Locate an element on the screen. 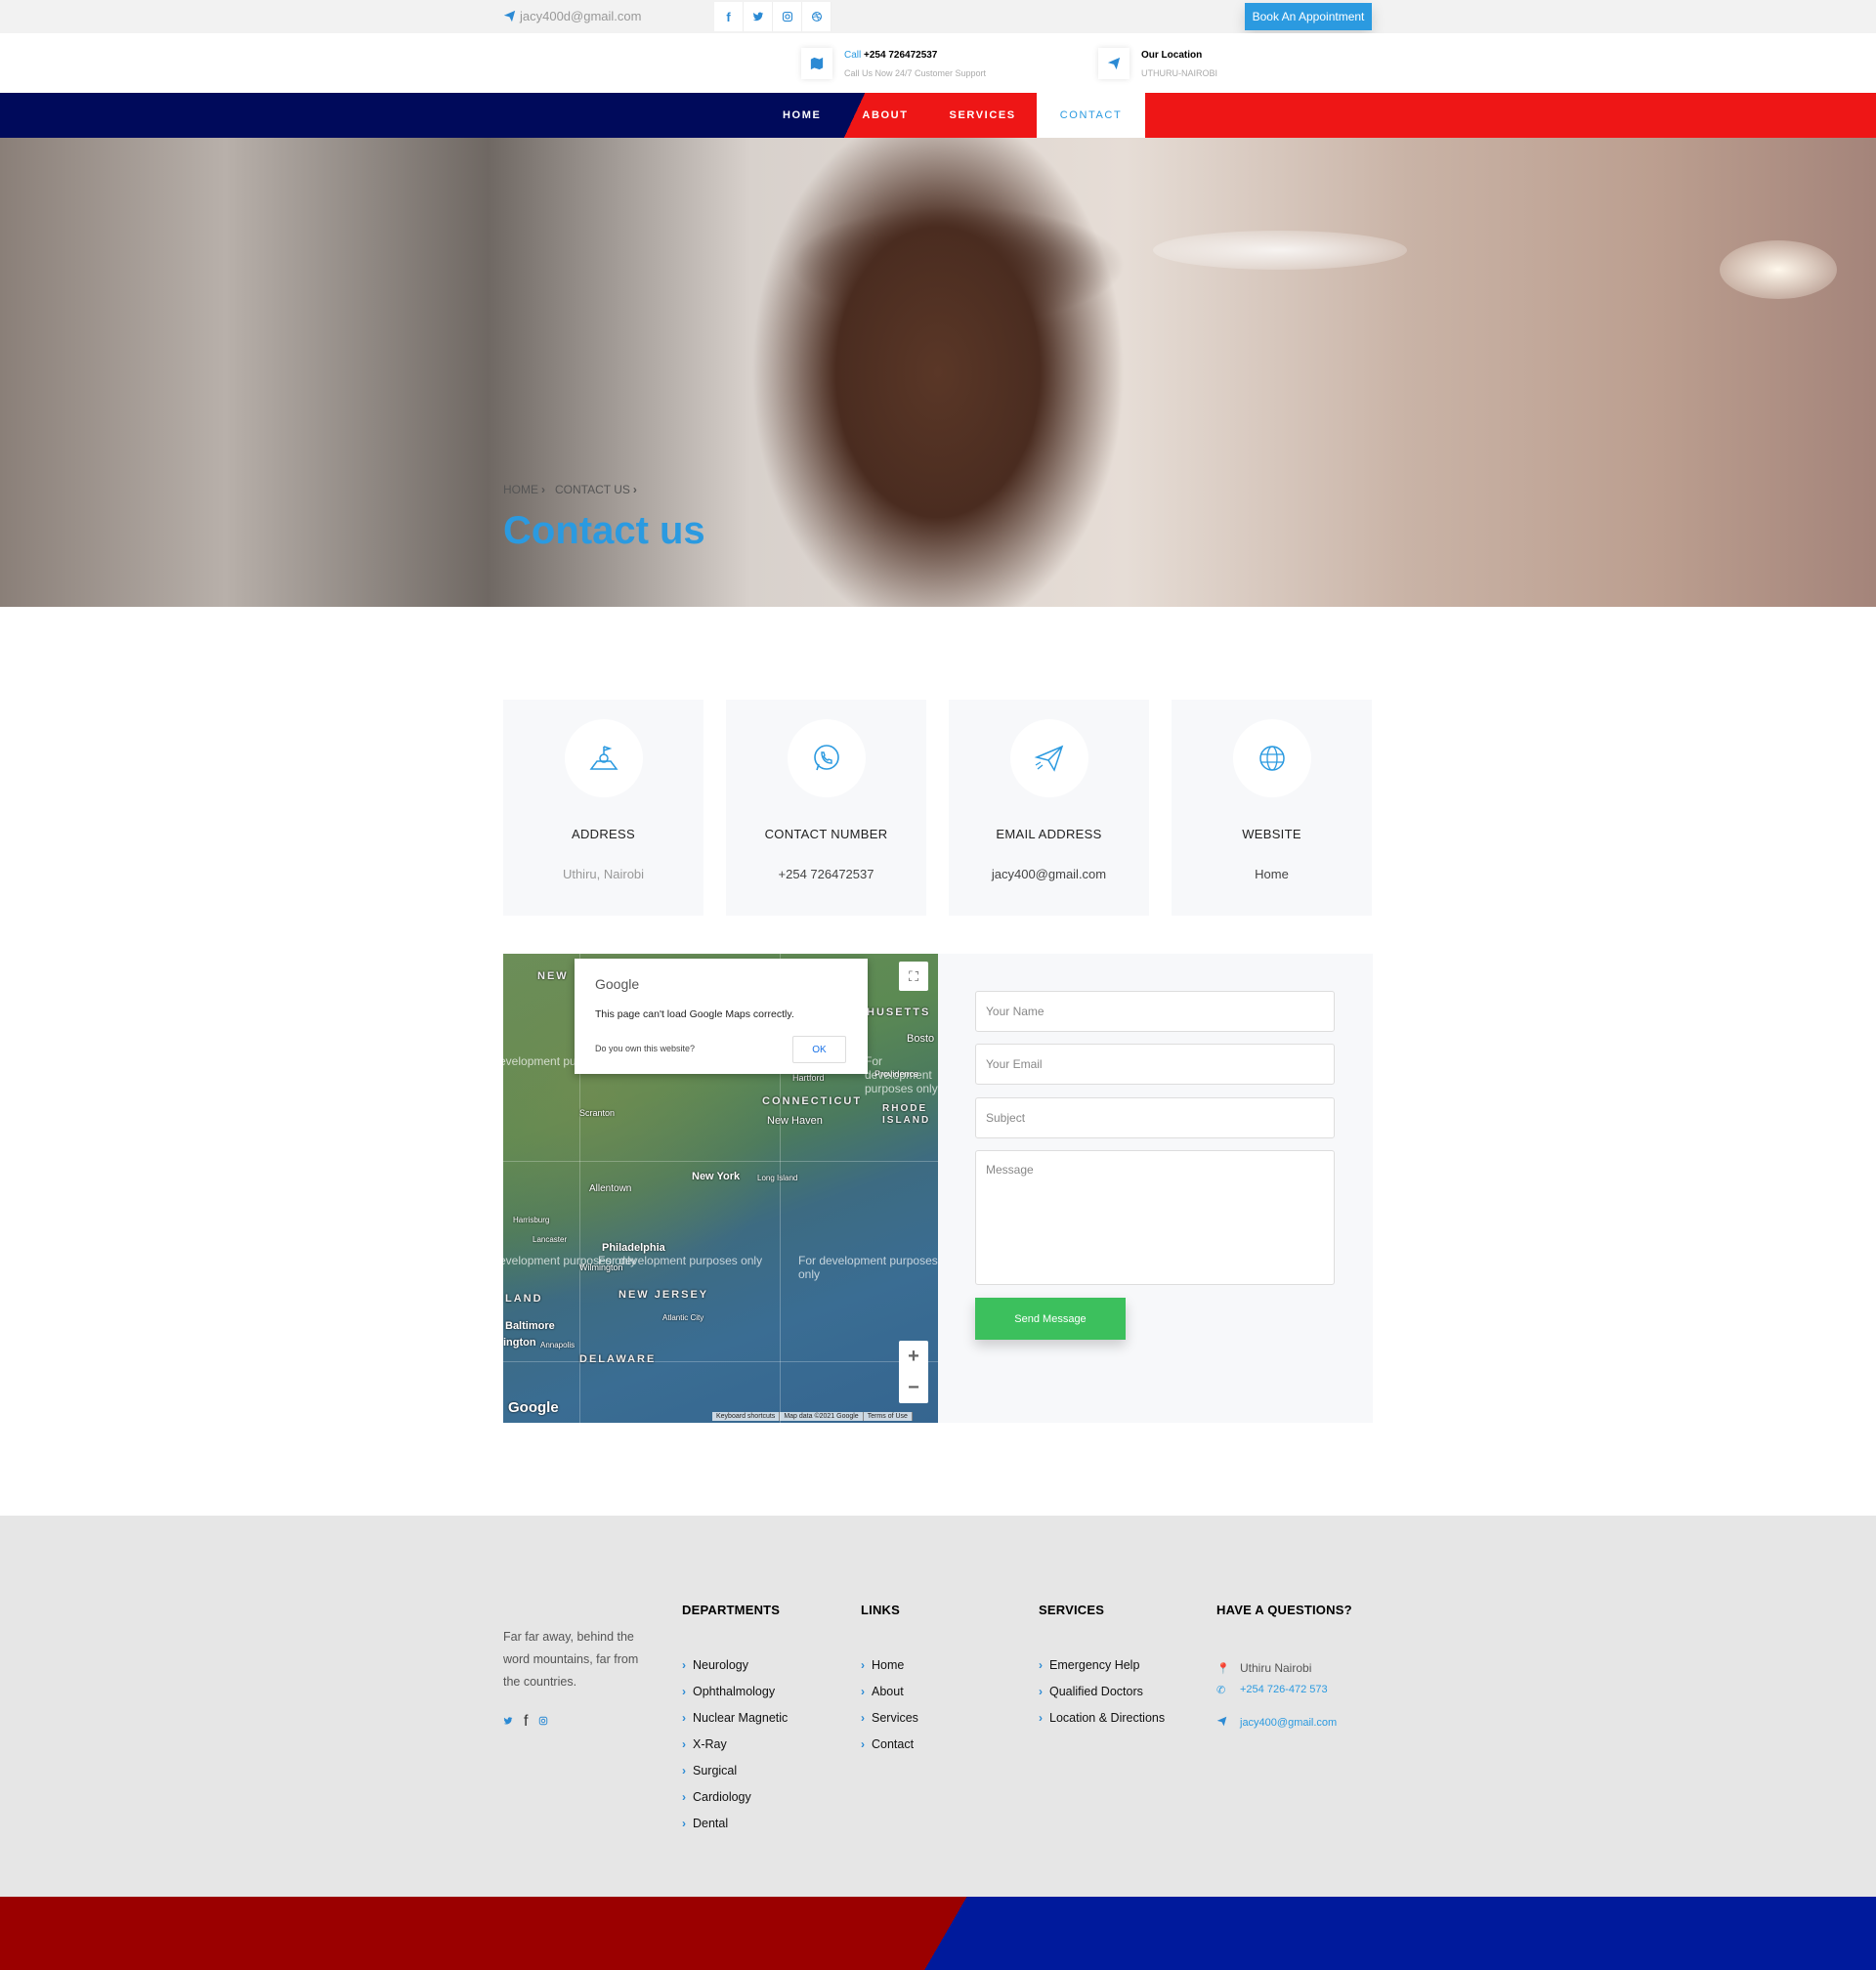 The image size is (1876, 1970). map-label: New Haven is located at coordinates (795, 1121).